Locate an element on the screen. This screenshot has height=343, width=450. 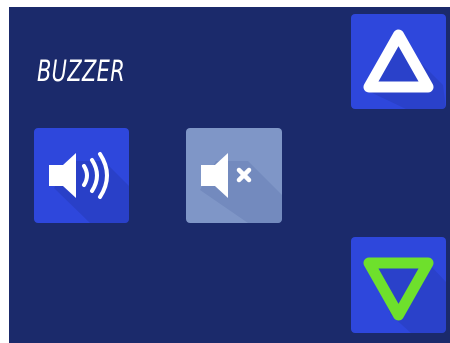
sound-off-button is located at coordinates (234, 175).